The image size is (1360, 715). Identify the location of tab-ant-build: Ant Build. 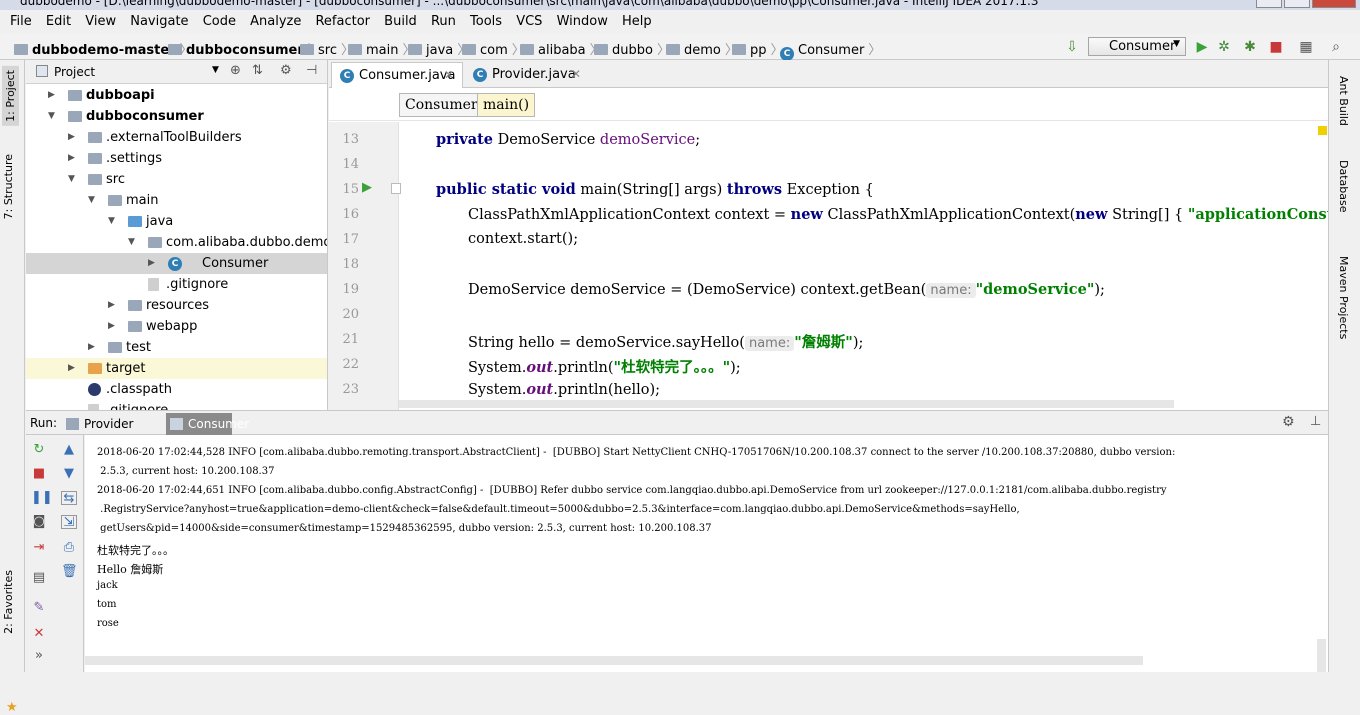
(1343, 101).